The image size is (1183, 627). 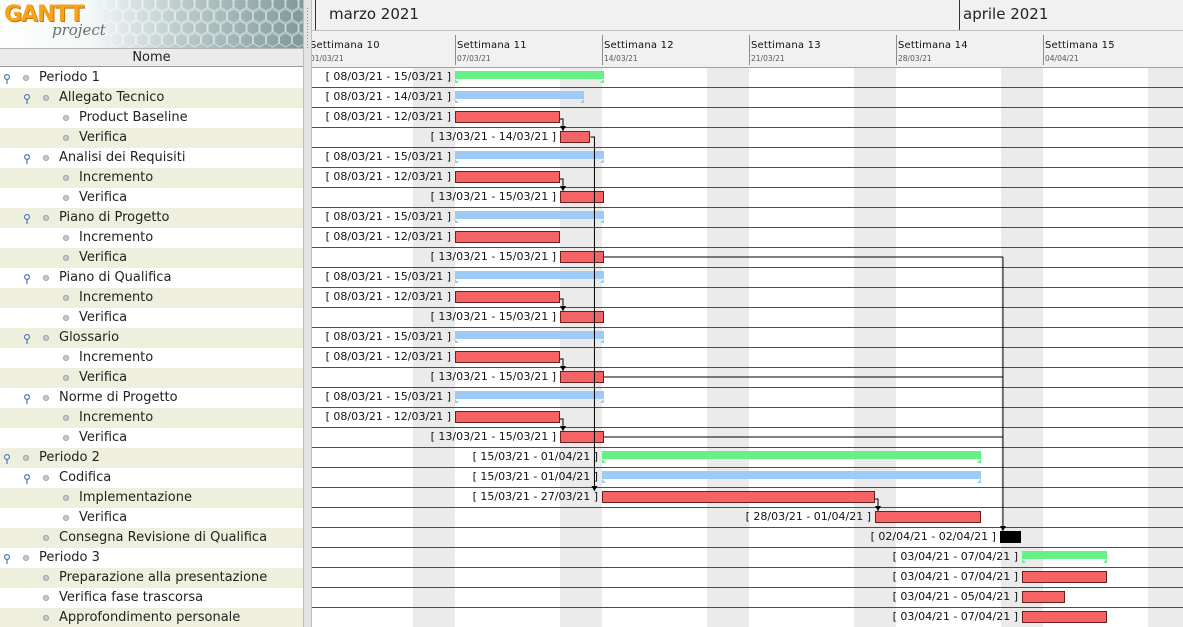 I want to click on task-name: Consegna Revisione di Qualifica, so click(x=163, y=537).